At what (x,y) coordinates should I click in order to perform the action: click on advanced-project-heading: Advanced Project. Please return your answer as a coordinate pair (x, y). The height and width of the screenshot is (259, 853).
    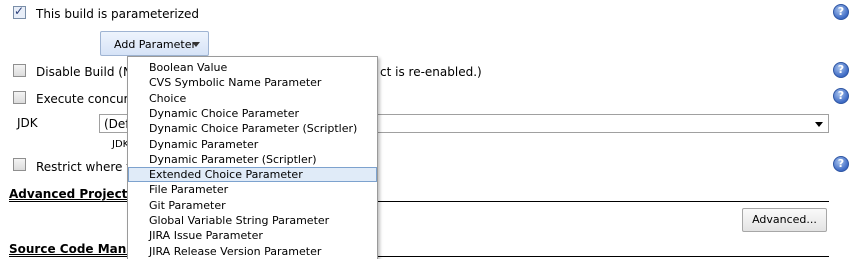
    Looking at the image, I should click on (68, 194).